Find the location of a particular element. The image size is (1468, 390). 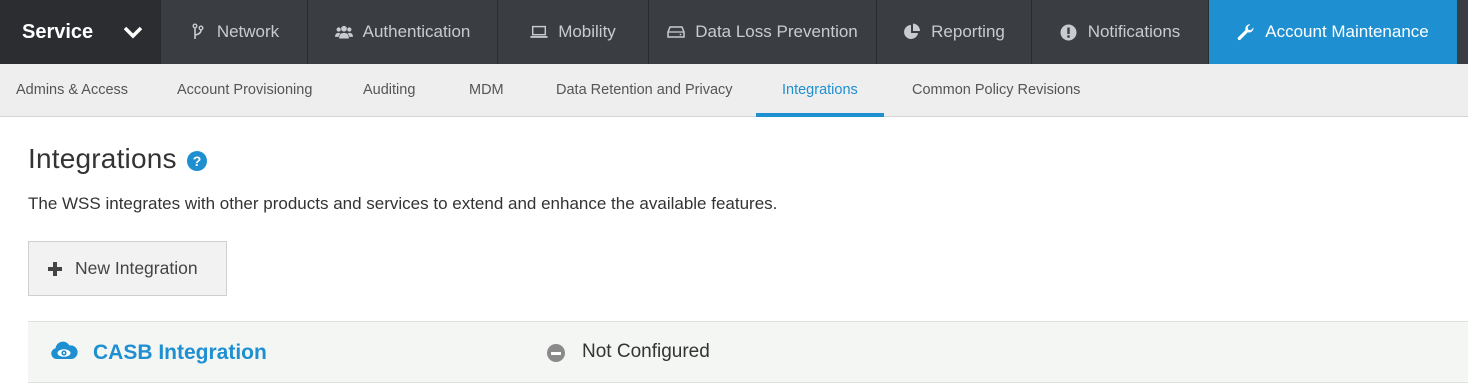

exclamation-icon is located at coordinates (1069, 32).